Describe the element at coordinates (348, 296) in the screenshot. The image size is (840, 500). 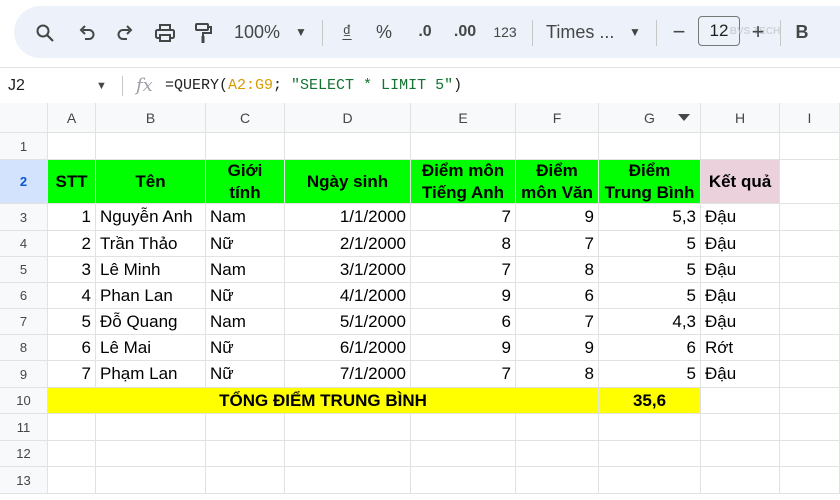
I see `table-cell: 4/1/2000` at that location.